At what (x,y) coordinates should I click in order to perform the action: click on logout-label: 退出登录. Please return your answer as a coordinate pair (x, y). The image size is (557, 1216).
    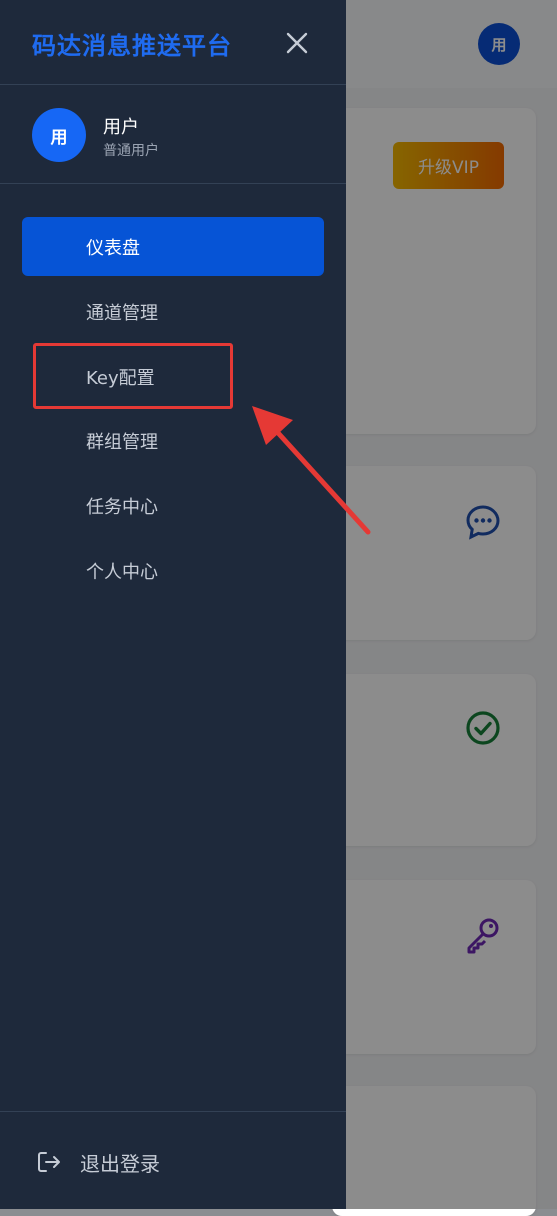
    Looking at the image, I should click on (120, 1163).